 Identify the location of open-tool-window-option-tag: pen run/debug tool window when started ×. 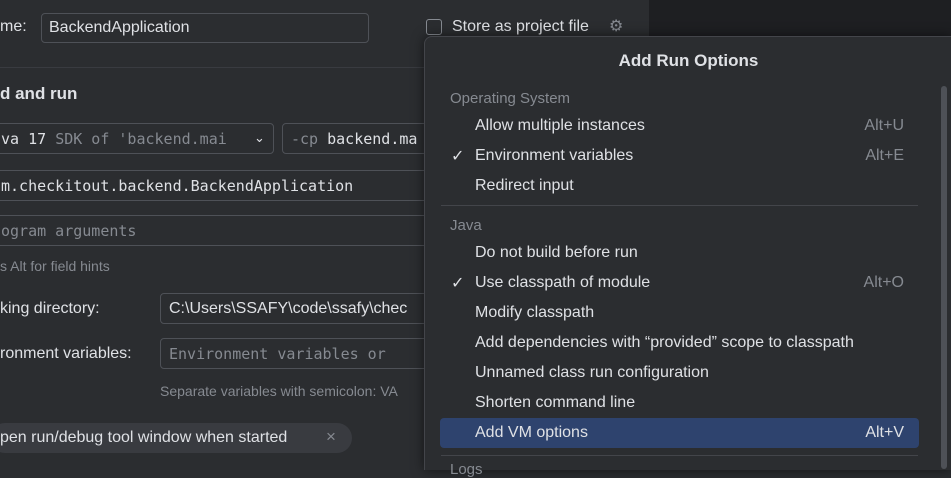
(176, 438).